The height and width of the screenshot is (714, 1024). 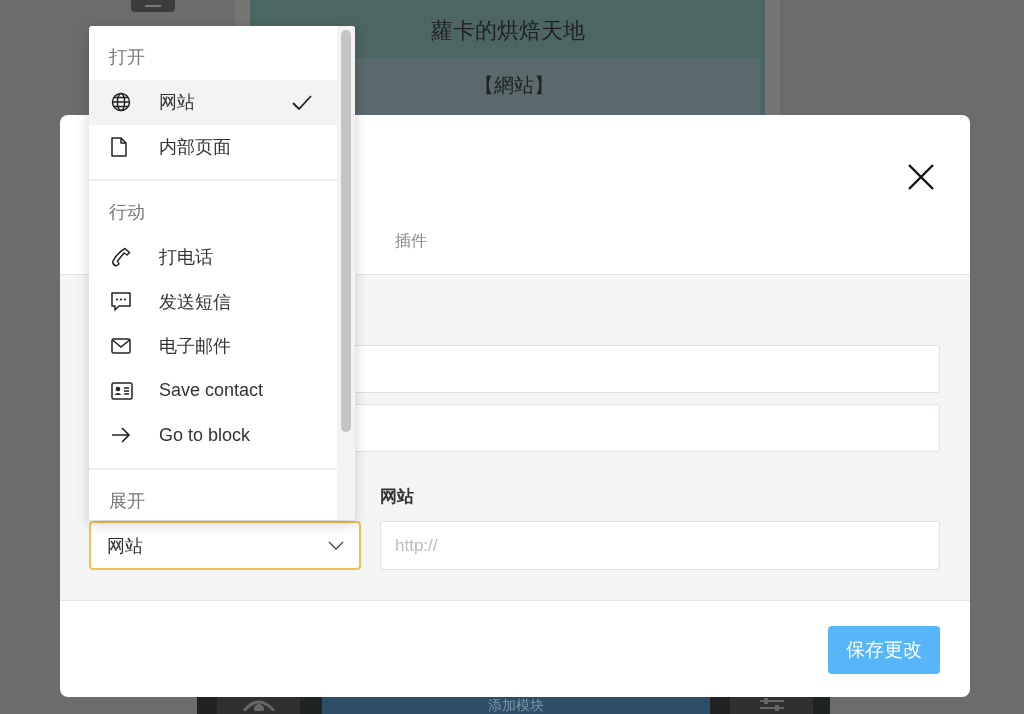 I want to click on menu-item: 发送短信, so click(x=213, y=301).